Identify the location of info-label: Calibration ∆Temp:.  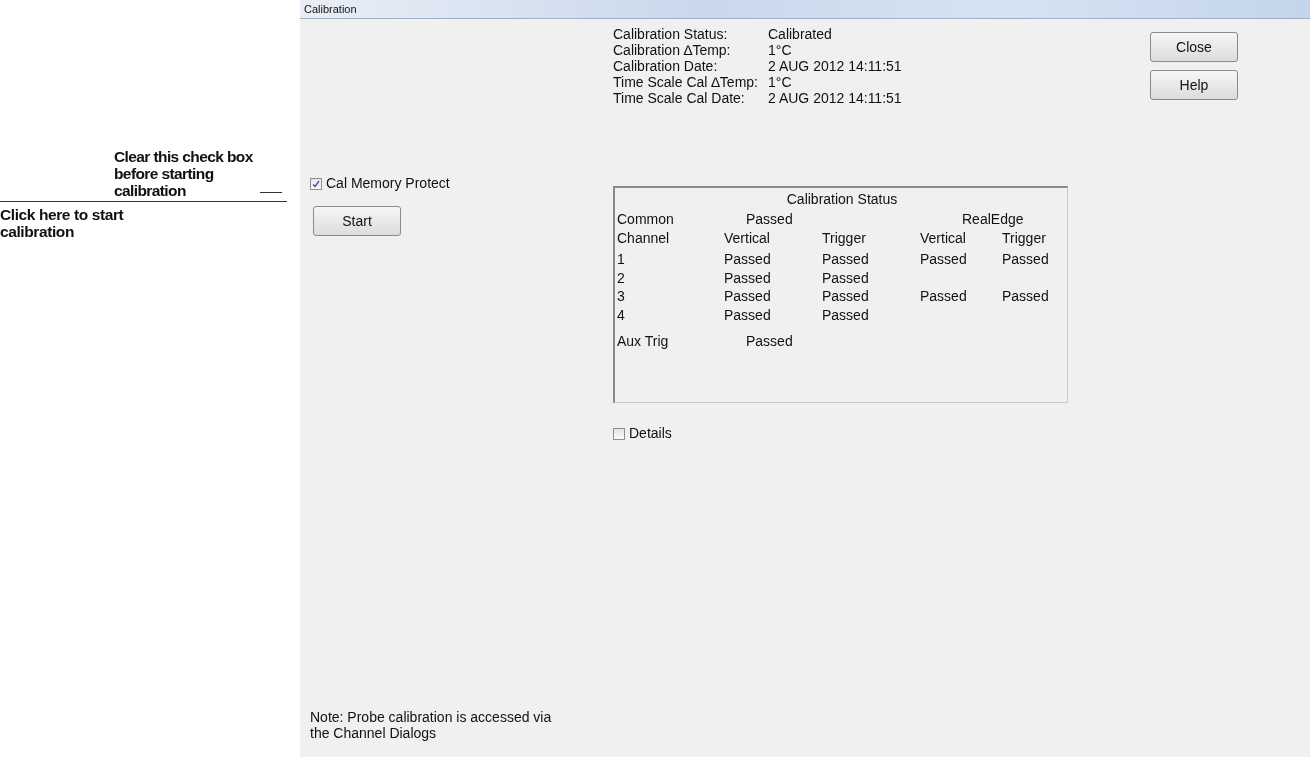
(672, 50).